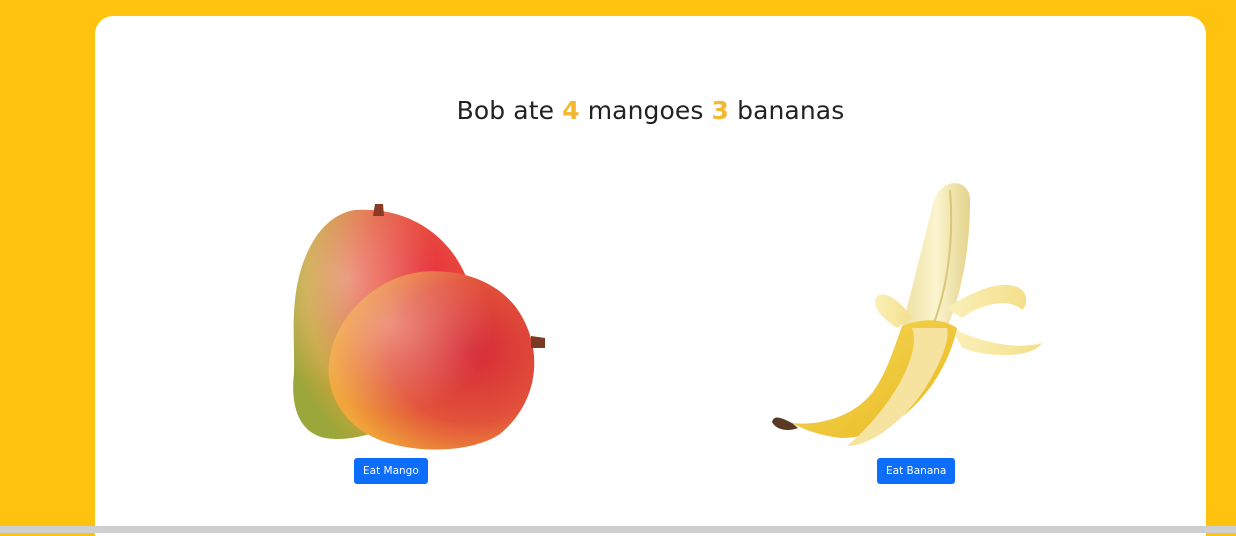  What do you see at coordinates (505, 110) in the screenshot?
I see `headline-text-1: Bob ate` at bounding box center [505, 110].